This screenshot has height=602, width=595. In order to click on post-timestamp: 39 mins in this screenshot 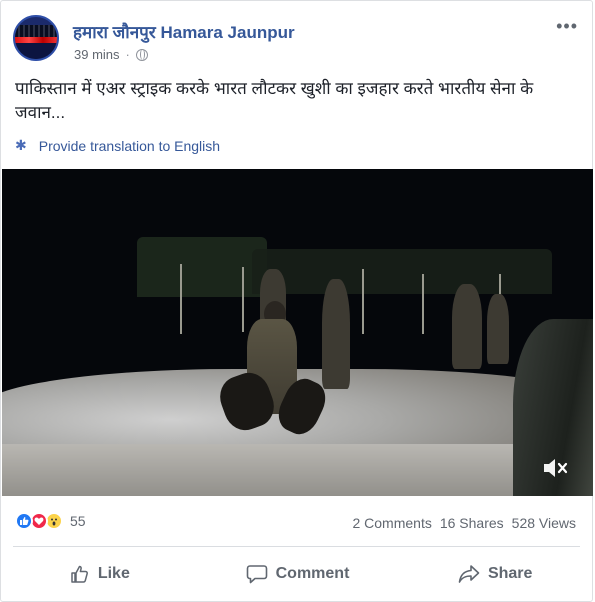, I will do `click(97, 54)`.